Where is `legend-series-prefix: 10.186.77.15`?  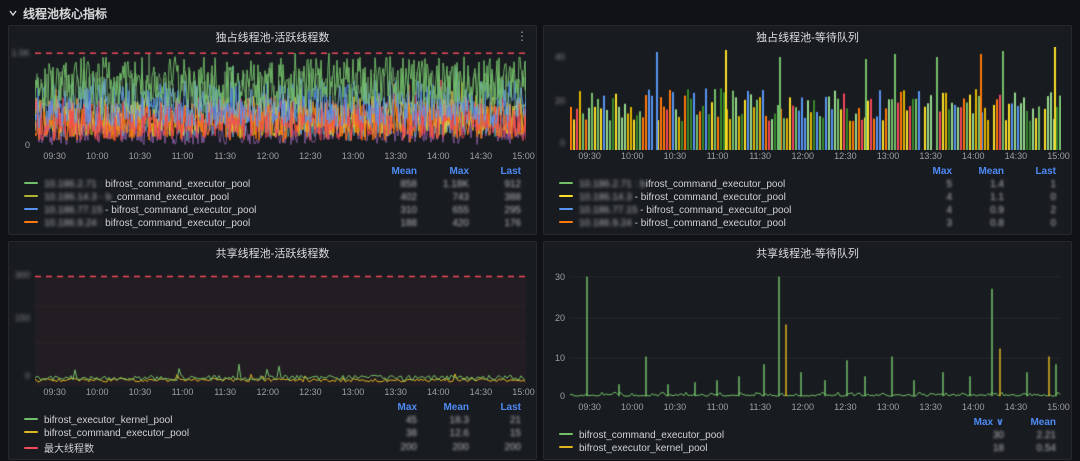
legend-series-prefix: 10.186.77.15 is located at coordinates (73, 210).